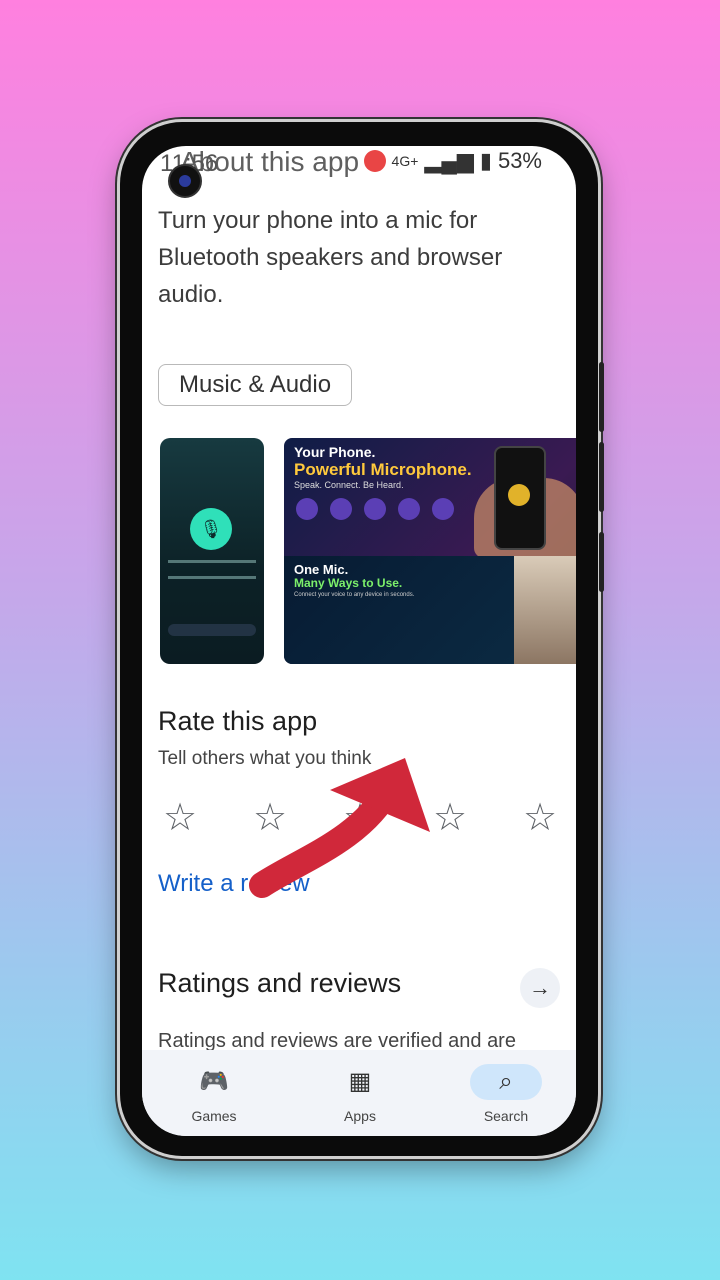 The height and width of the screenshot is (1280, 720). What do you see at coordinates (214, 1116) in the screenshot?
I see `nav-games-label: Games` at bounding box center [214, 1116].